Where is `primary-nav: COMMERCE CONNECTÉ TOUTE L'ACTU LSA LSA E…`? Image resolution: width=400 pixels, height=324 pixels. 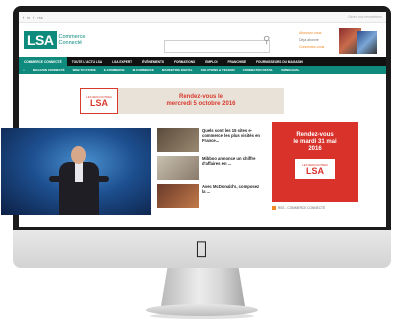 primary-nav: COMMERCE CONNECTÉ TOUTE L'ACTU LSA LSA E… is located at coordinates (202, 61).